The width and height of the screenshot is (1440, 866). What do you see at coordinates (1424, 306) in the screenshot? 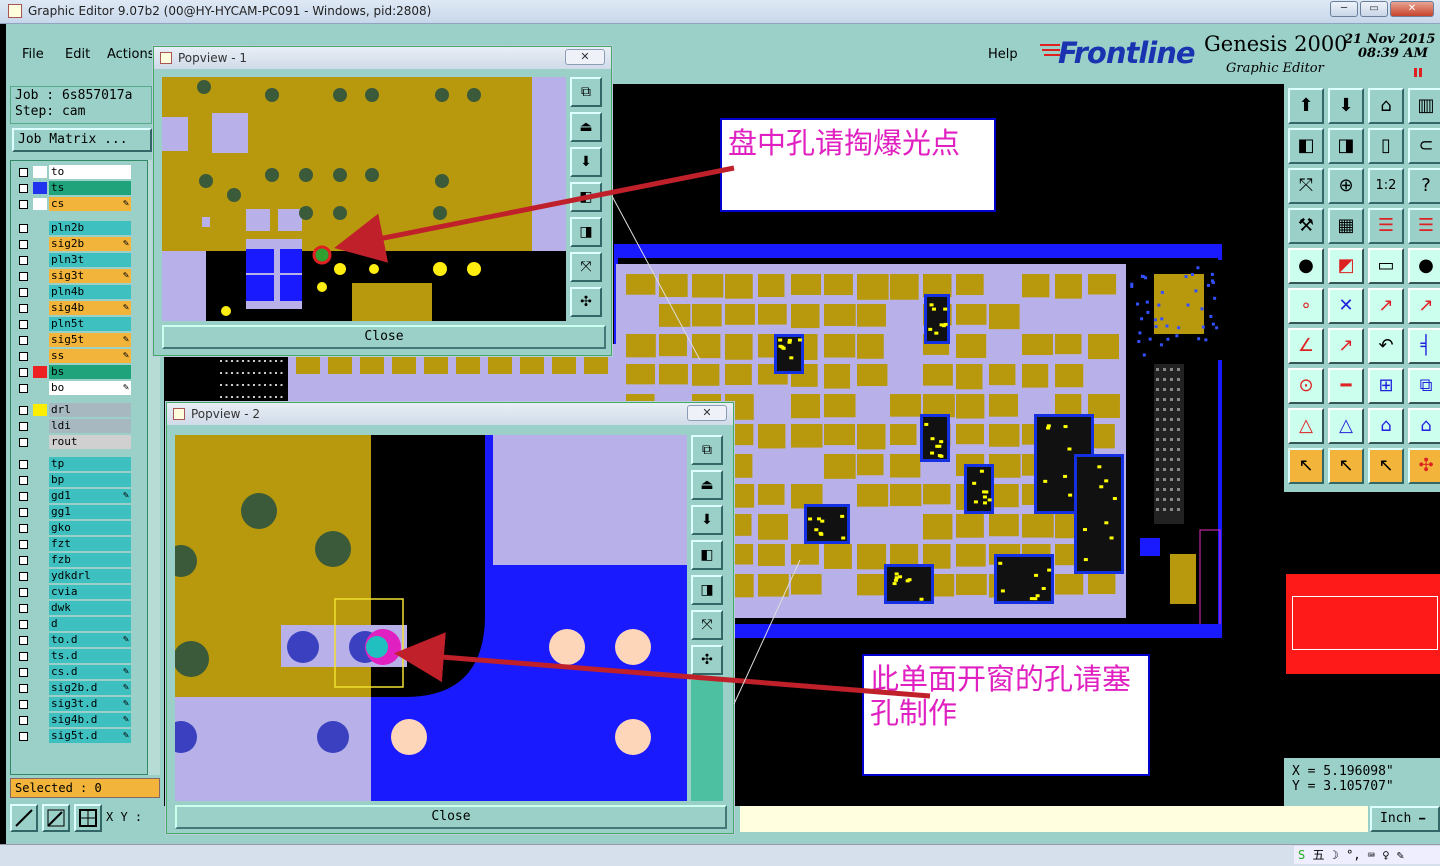
I see `line2-icon: ↗` at bounding box center [1424, 306].